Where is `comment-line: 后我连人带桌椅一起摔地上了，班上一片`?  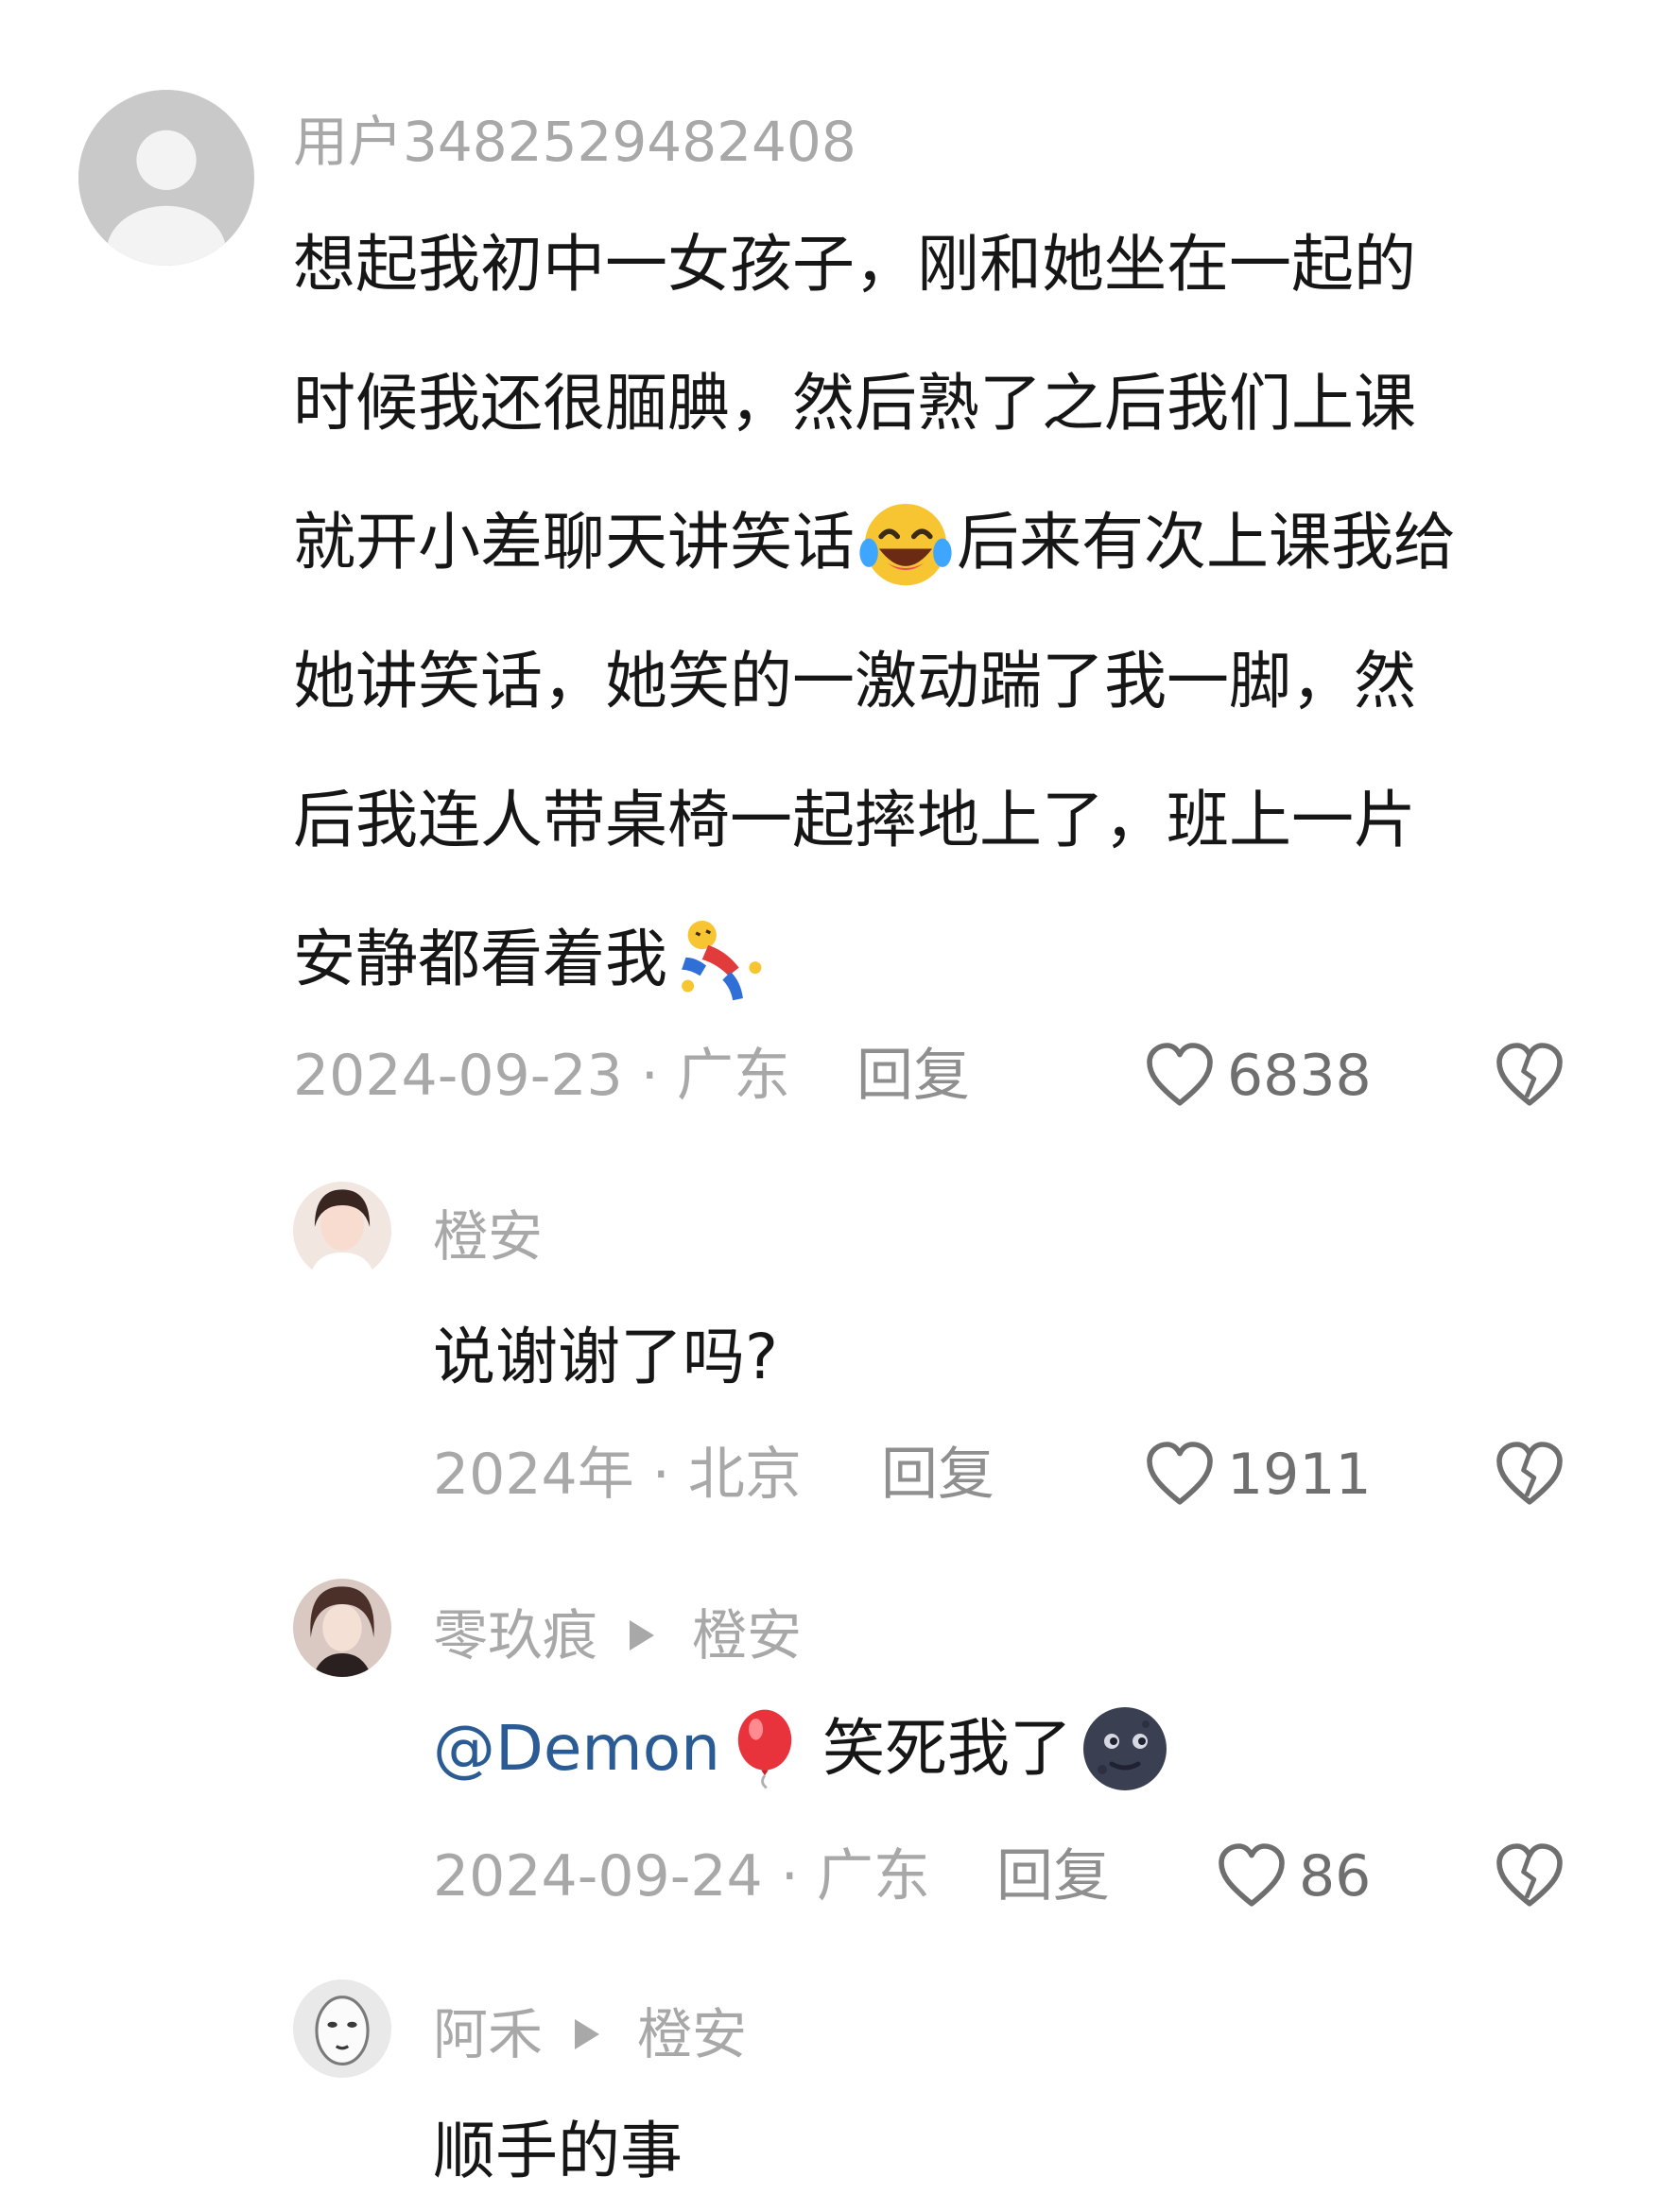 comment-line: 后我连人带桌椅一起摔地上了，班上一片 is located at coordinates (855, 820).